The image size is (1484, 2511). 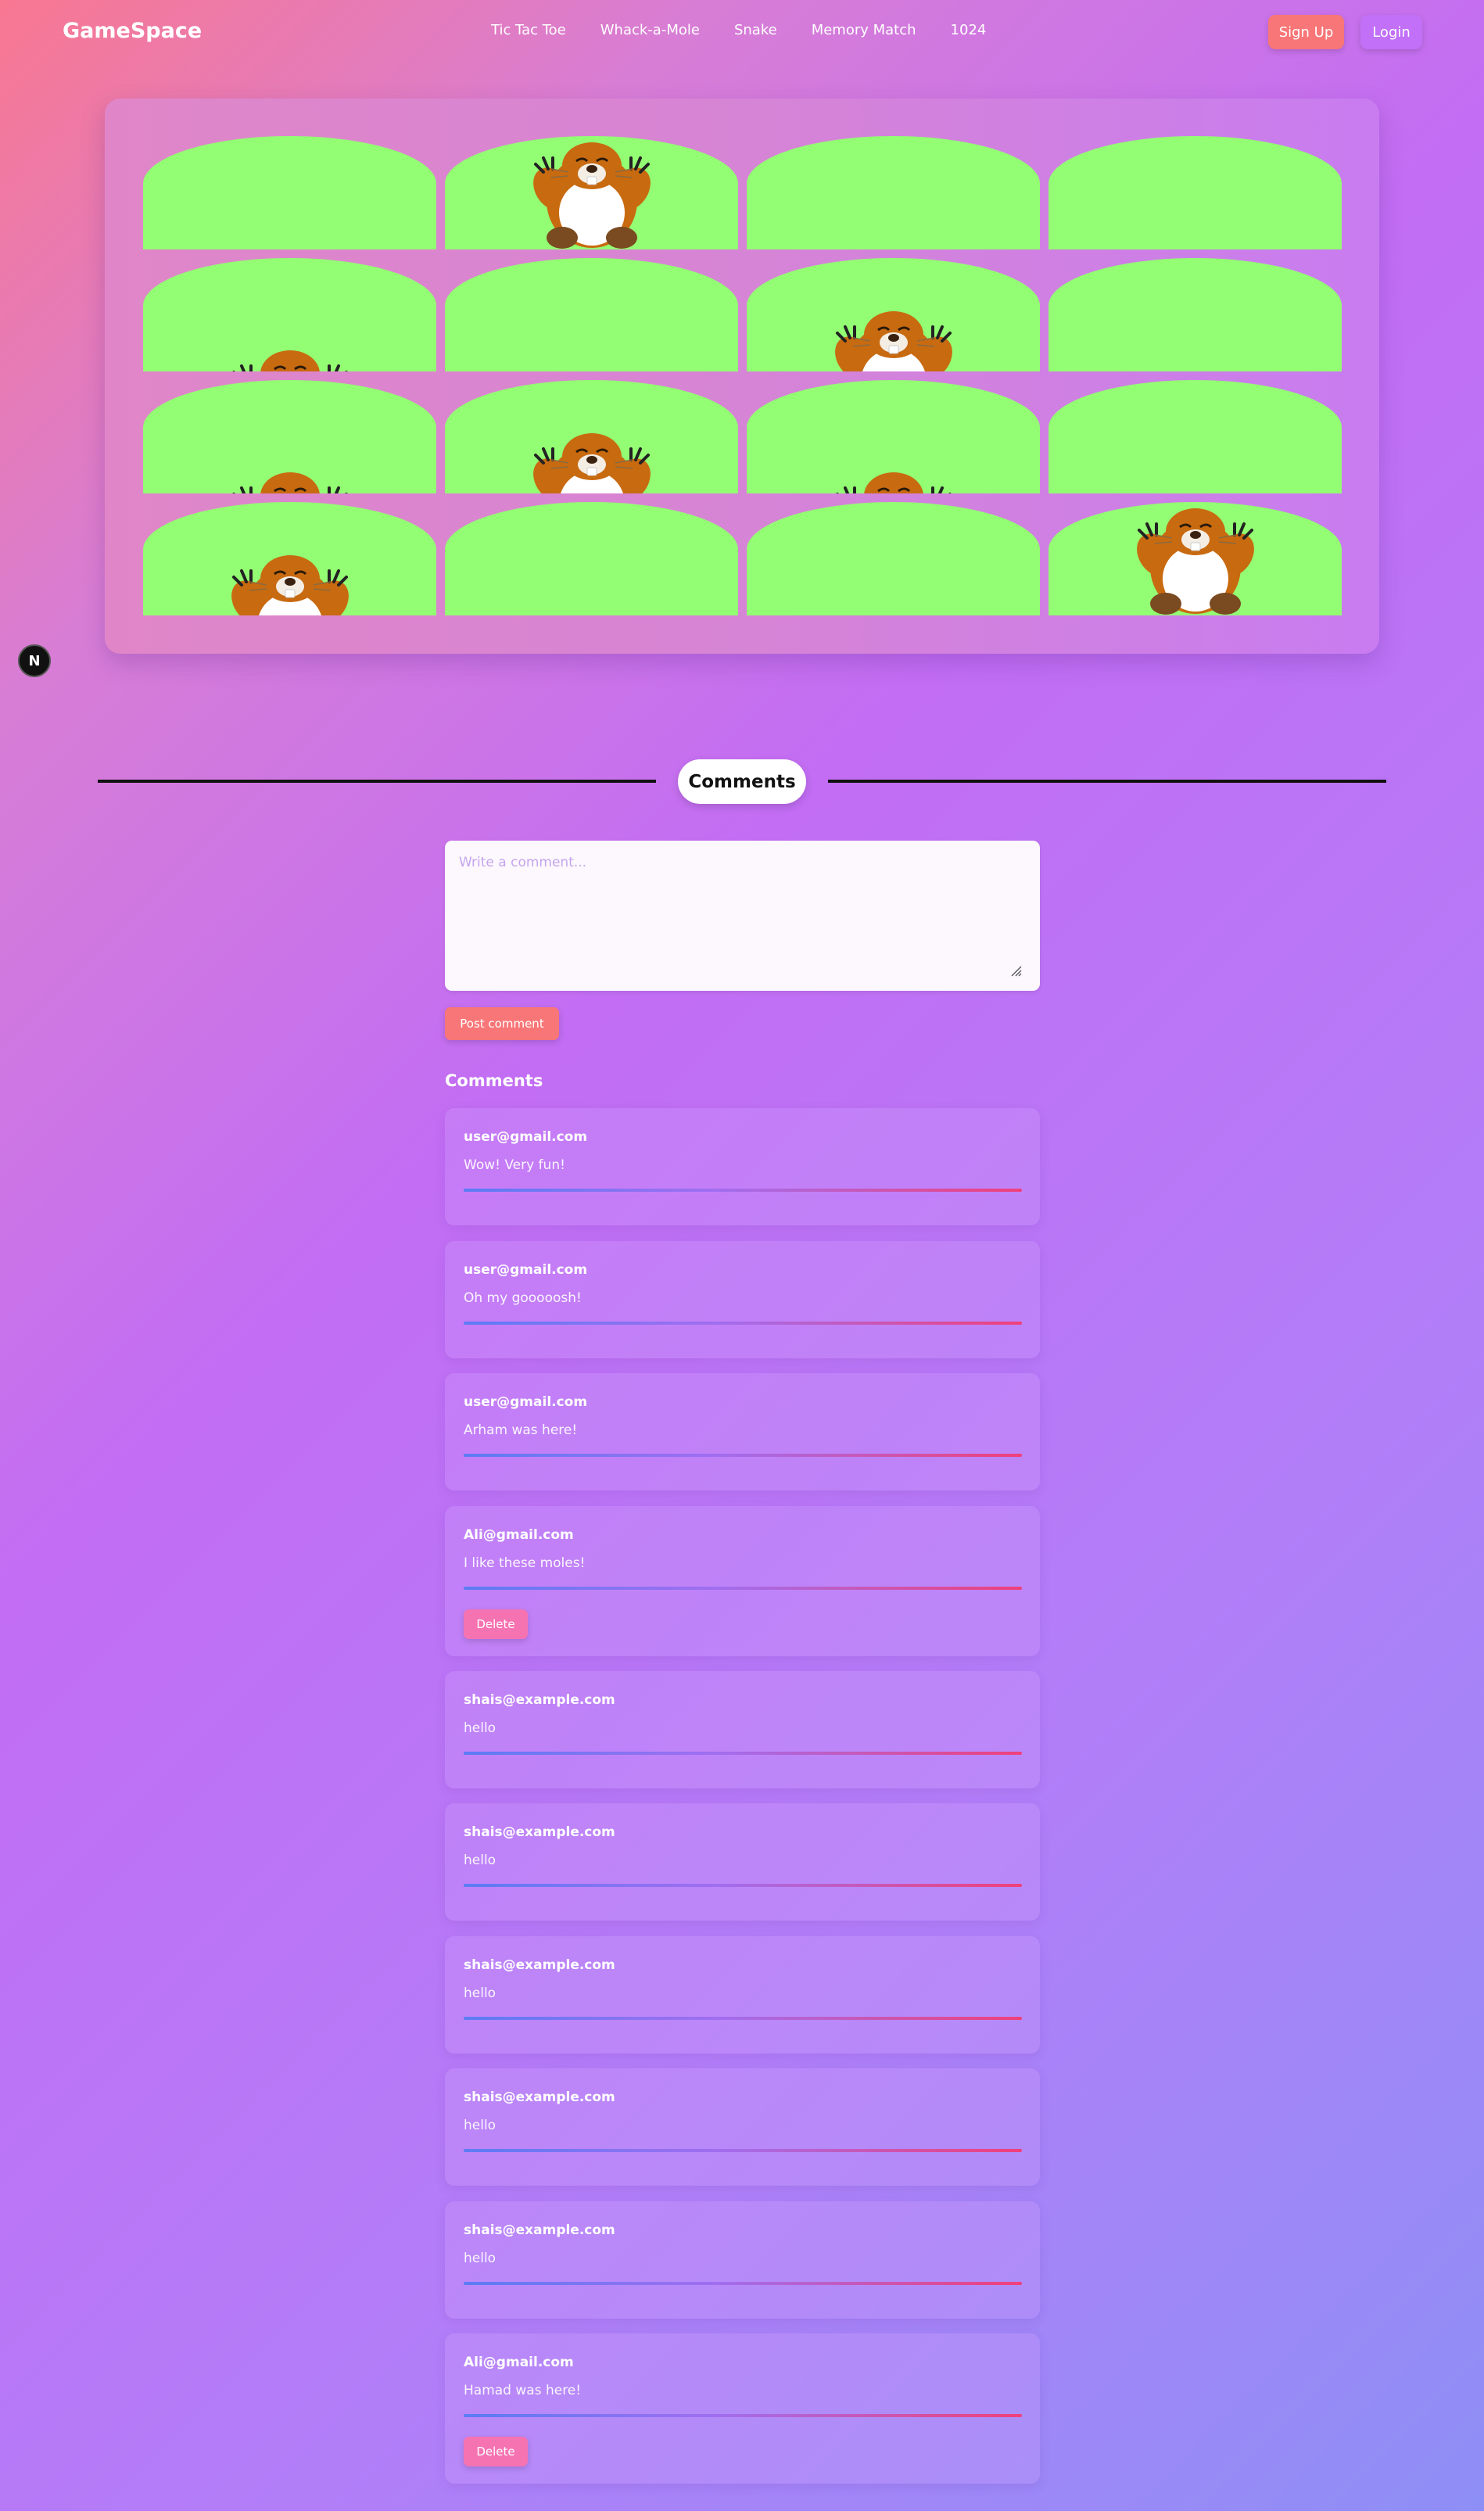 What do you see at coordinates (1391, 32) in the screenshot?
I see `login-button: Login` at bounding box center [1391, 32].